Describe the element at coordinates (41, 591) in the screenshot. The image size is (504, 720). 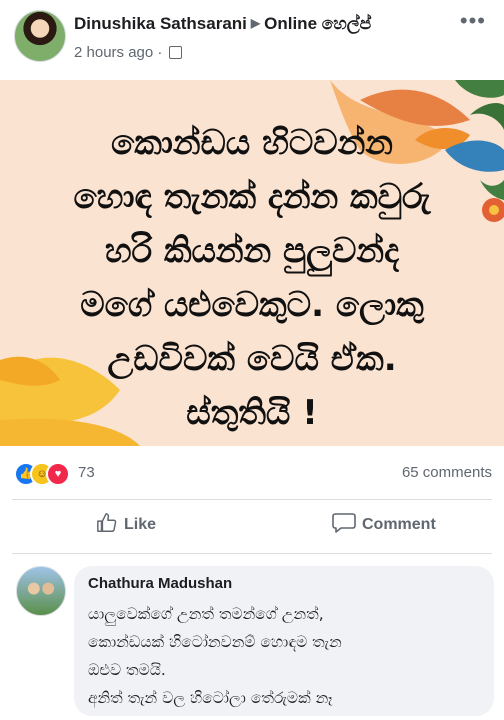
I see `commenter-avatar` at that location.